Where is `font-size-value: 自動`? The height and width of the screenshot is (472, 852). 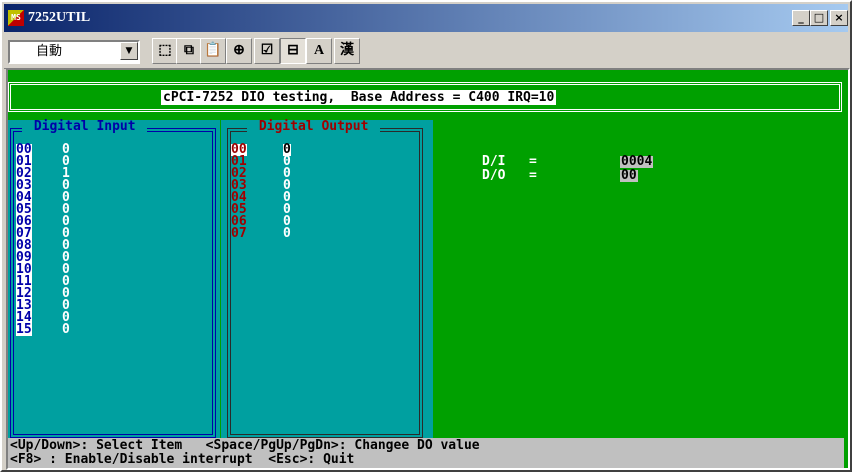
font-size-value: 自動 is located at coordinates (49, 51).